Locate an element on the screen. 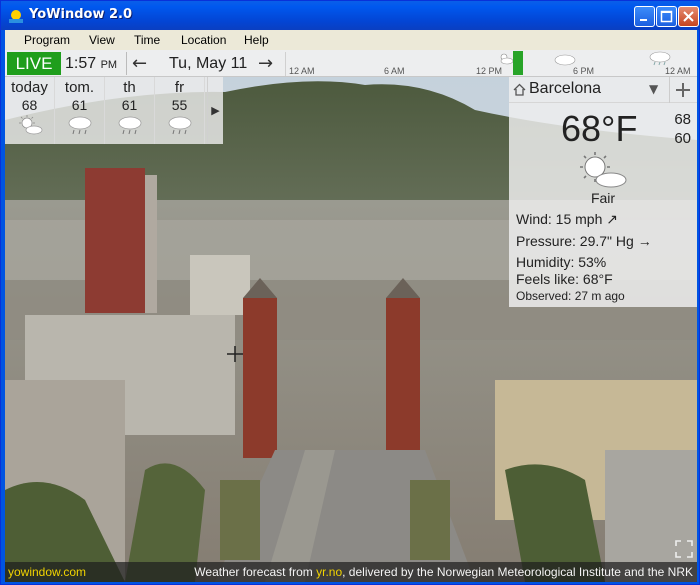 The image size is (700, 585). pressure-info: Pressure: 29.7" Hg → is located at coordinates (584, 241).